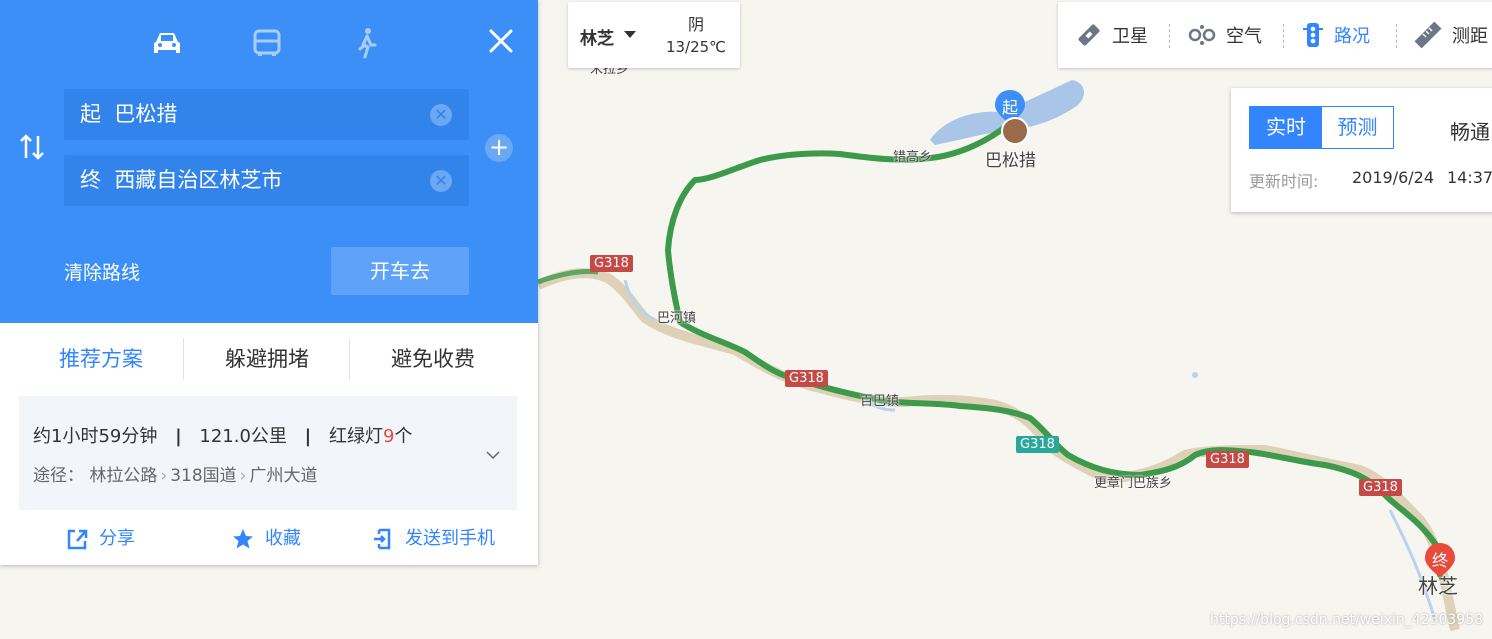 The width and height of the screenshot is (1492, 639). Describe the element at coordinates (266, 114) in the screenshot. I see `start-field: 起 巴松措 ✕` at that location.